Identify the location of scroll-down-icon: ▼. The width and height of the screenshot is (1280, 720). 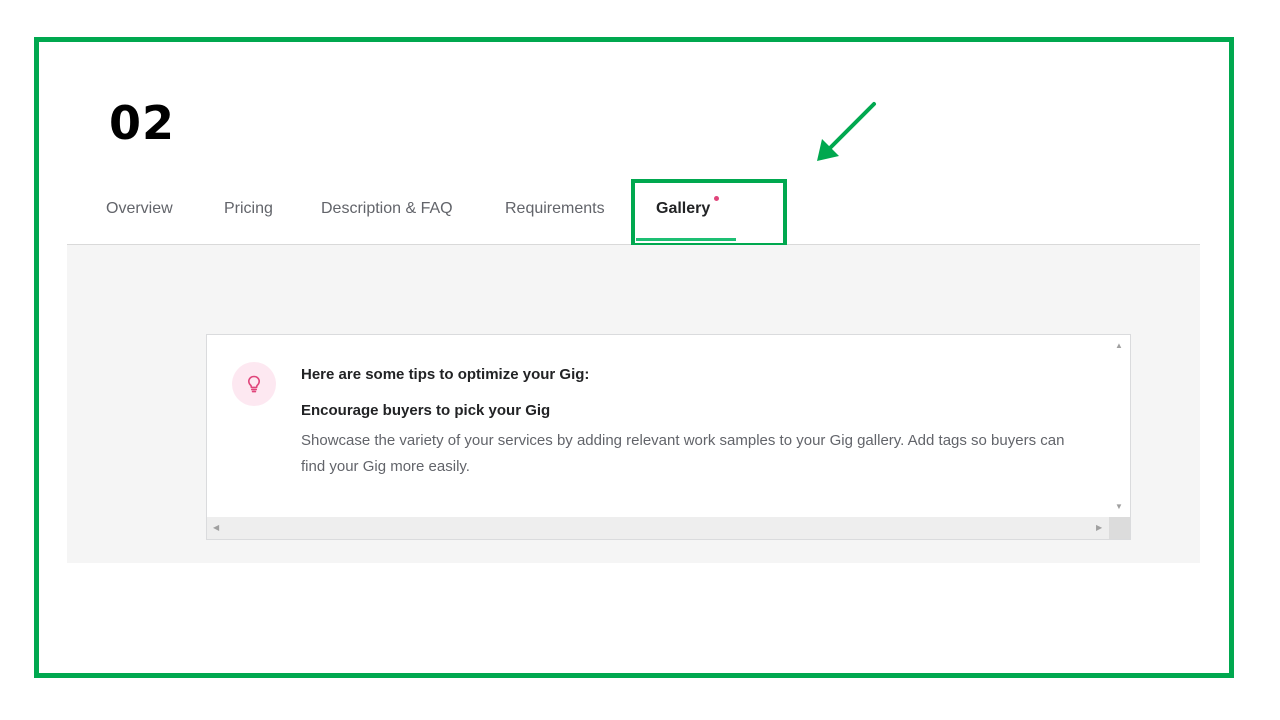
(1119, 507).